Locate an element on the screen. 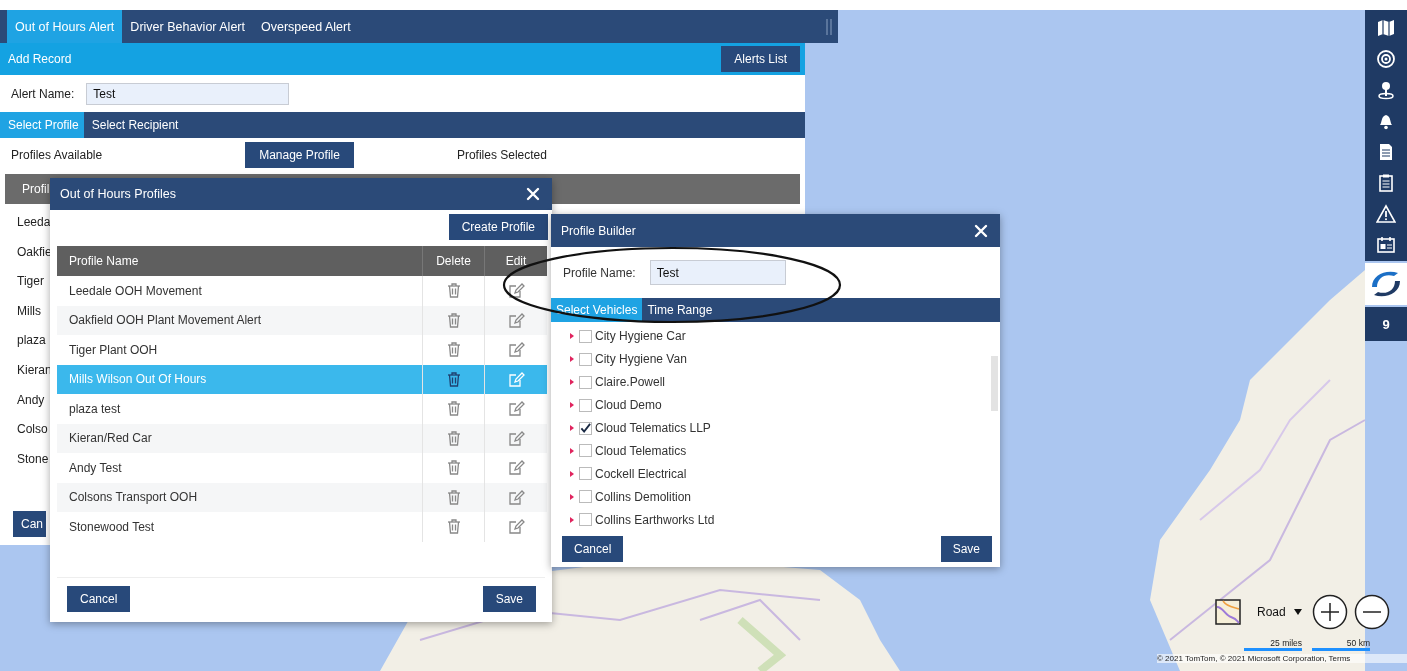  table-row: Colsons Transport OOH is located at coordinates (302, 497).